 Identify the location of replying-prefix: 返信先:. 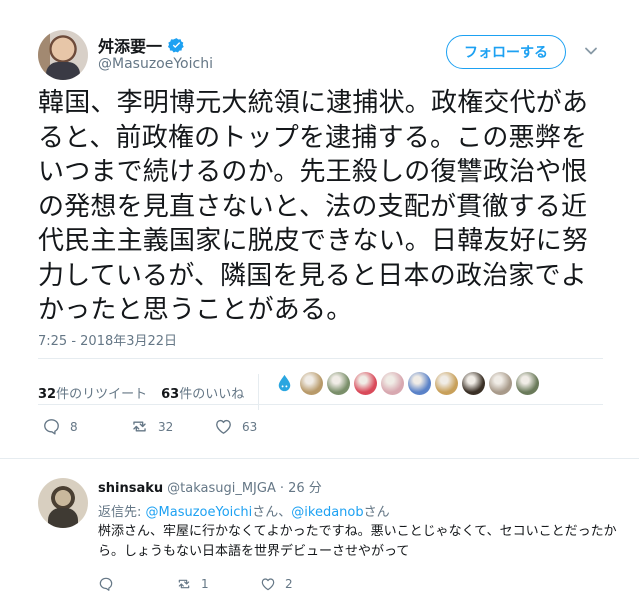
(122, 512).